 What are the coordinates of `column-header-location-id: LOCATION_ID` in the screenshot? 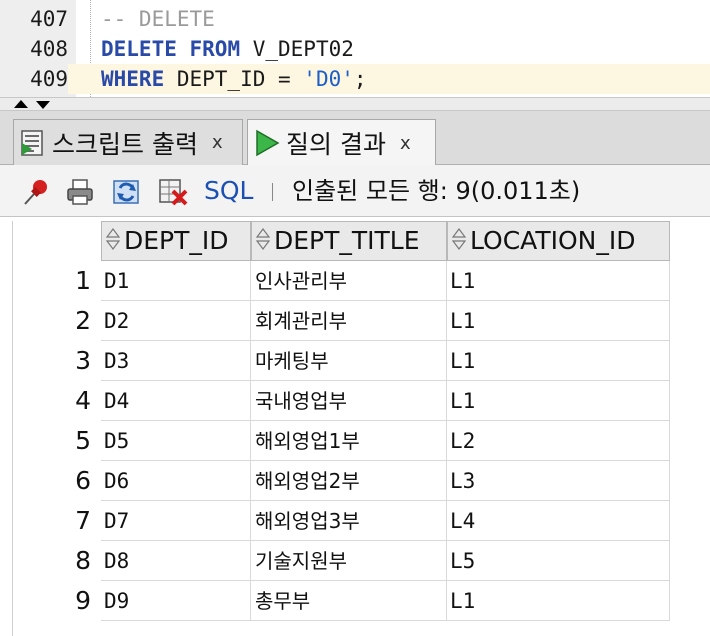 It's located at (558, 241).